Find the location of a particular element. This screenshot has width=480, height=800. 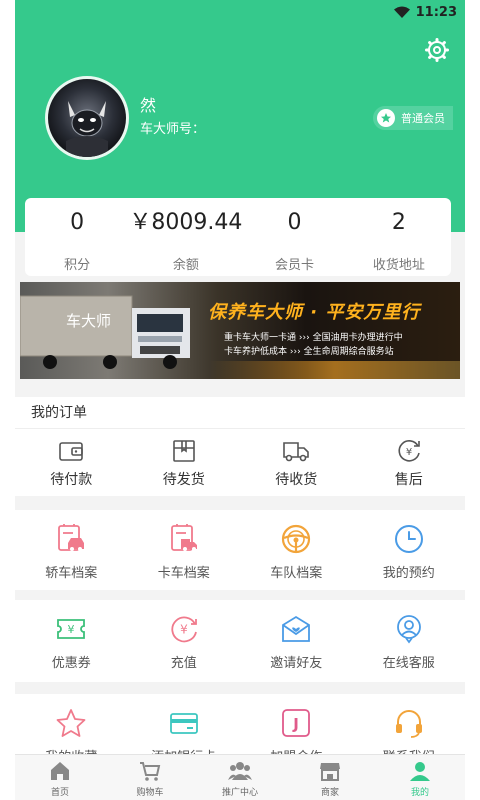

truck-logo-text: 车大师 is located at coordinates (88, 321).